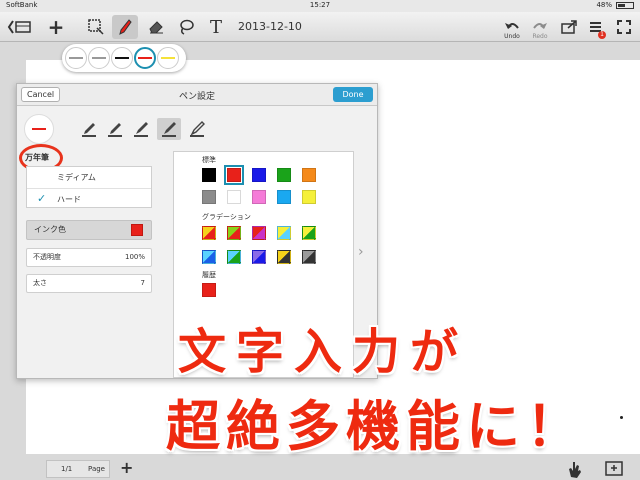  What do you see at coordinates (602, 35) in the screenshot?
I see `notification-badge: 1` at bounding box center [602, 35].